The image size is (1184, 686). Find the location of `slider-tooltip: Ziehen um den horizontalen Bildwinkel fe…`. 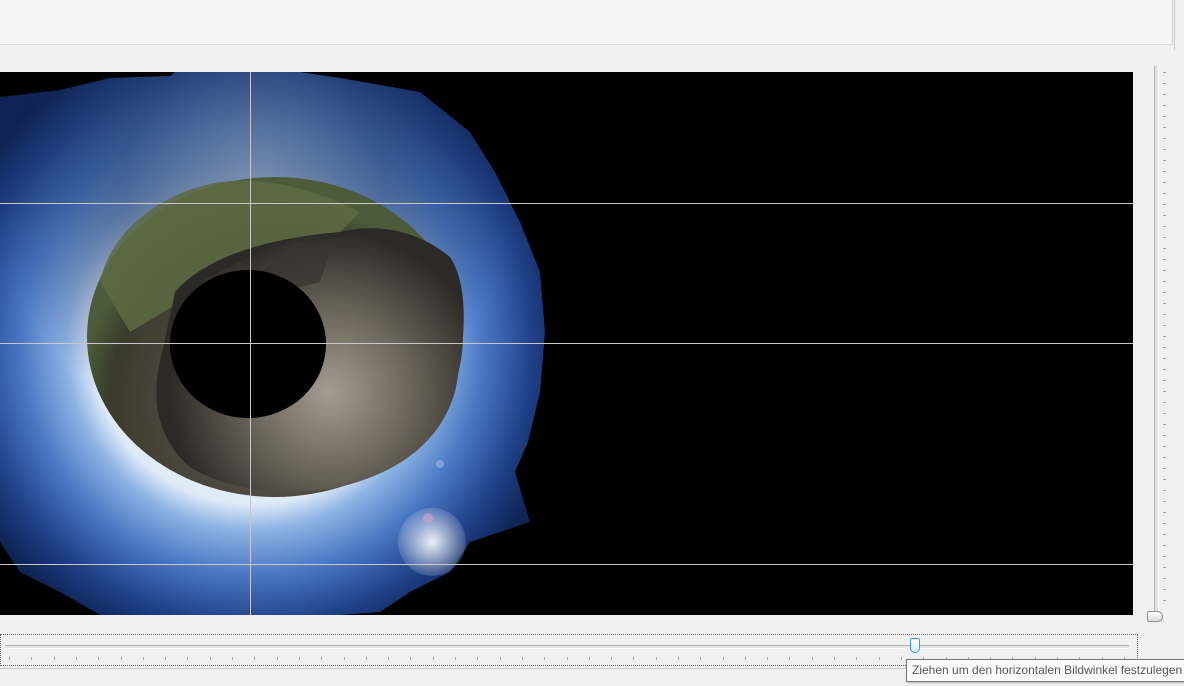

slider-tooltip: Ziehen um den horizontalen Bildwinkel fe… is located at coordinates (1045, 670).